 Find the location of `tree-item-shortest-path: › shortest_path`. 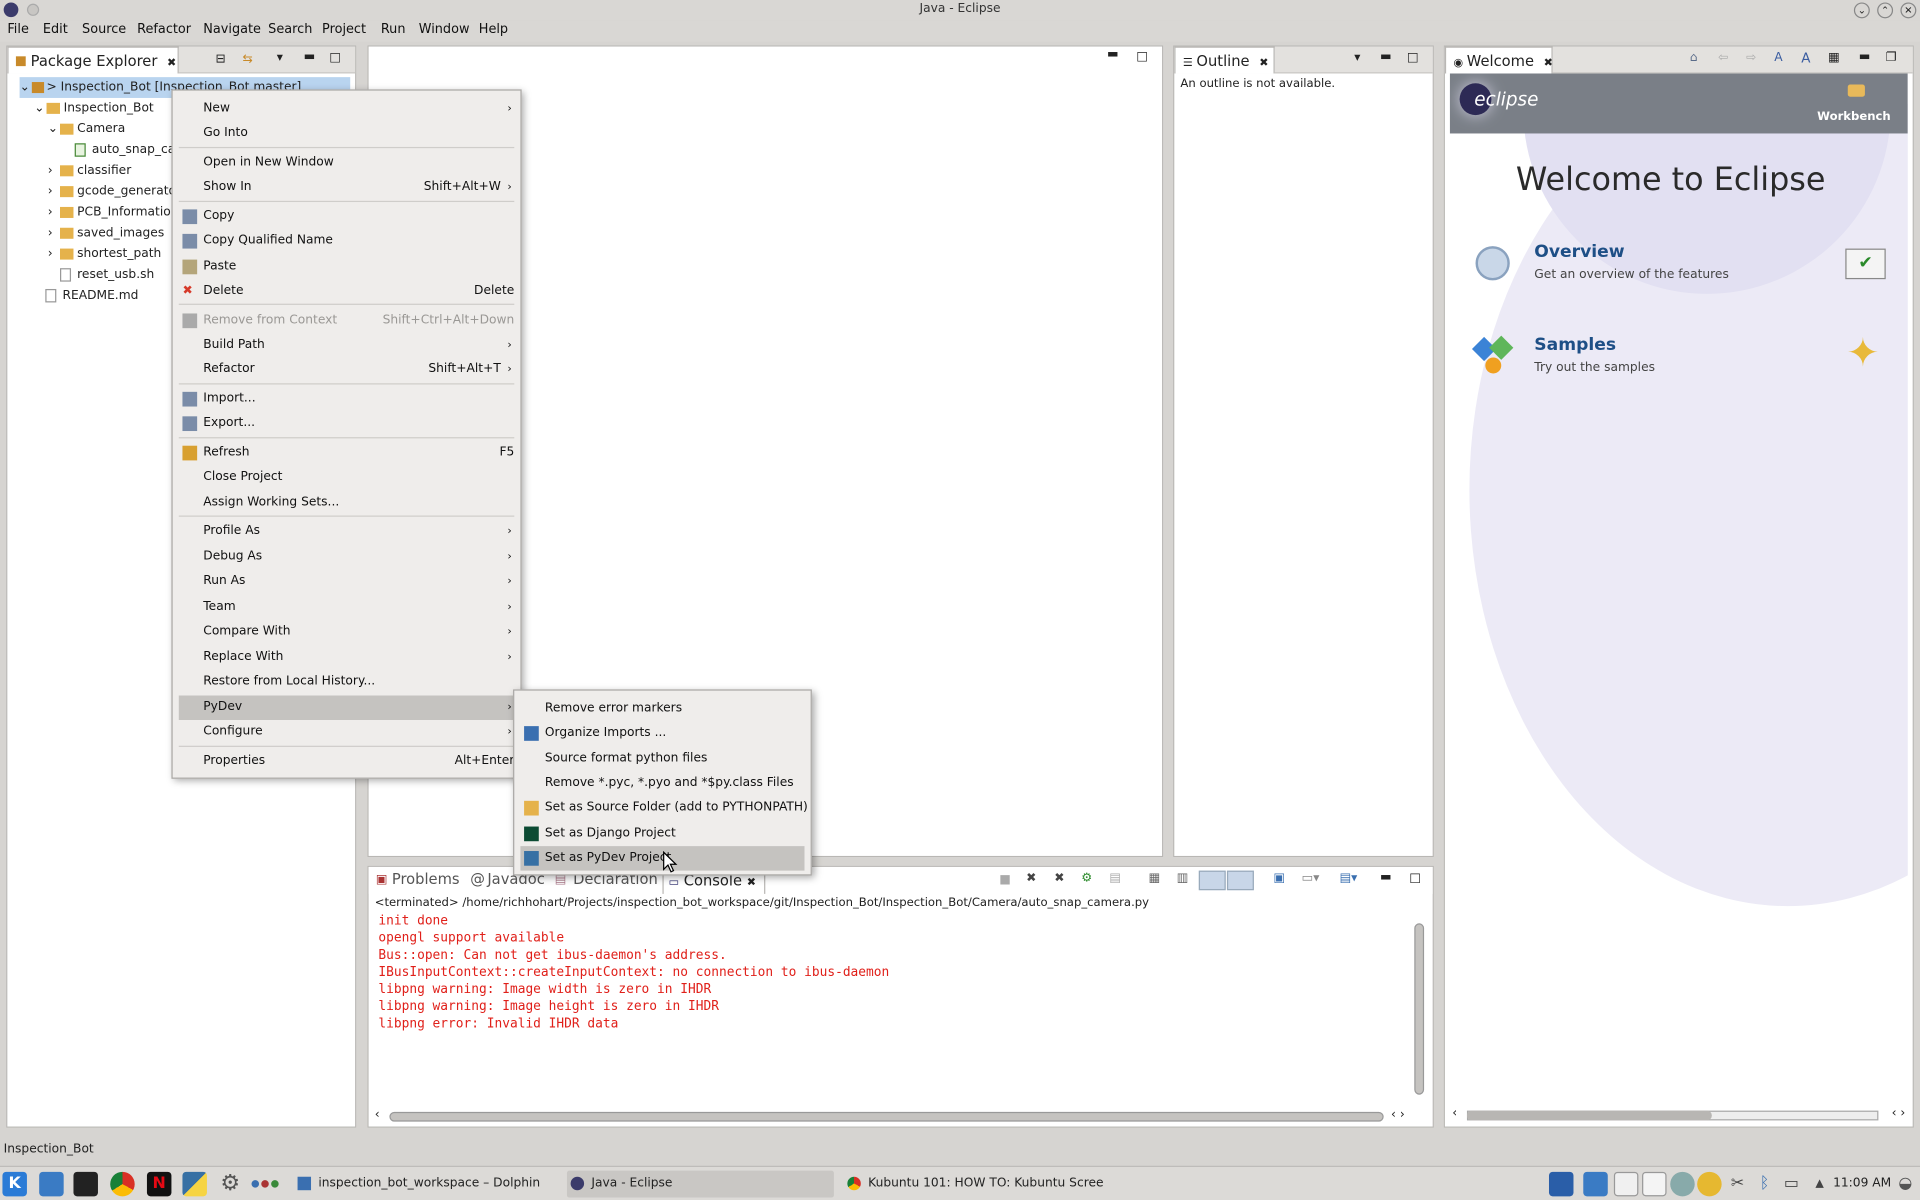

tree-item-shortest-path: › shortest_path is located at coordinates (105, 254).